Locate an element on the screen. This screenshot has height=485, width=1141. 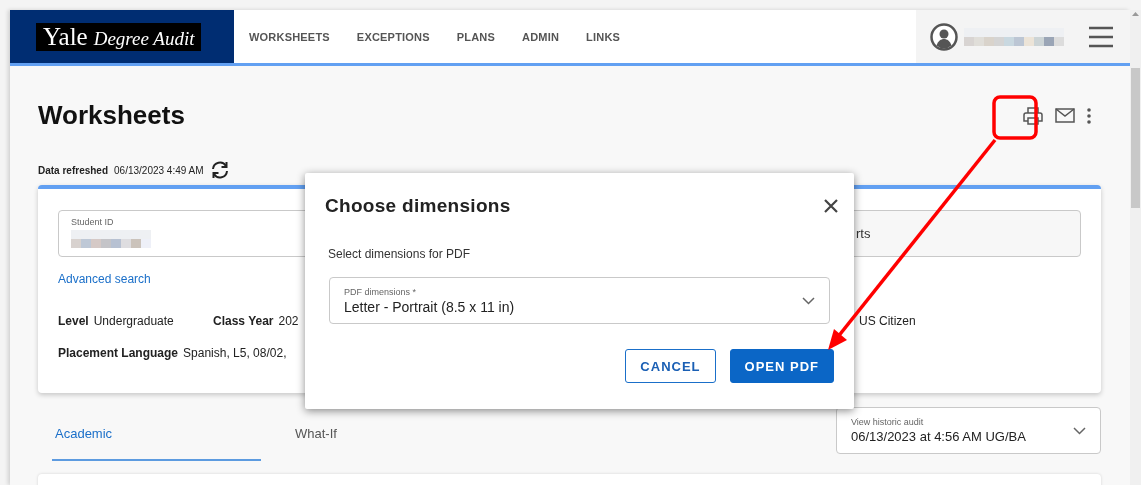
refresh-timestamp: 06/13/2023 4:49 AM is located at coordinates (159, 170).